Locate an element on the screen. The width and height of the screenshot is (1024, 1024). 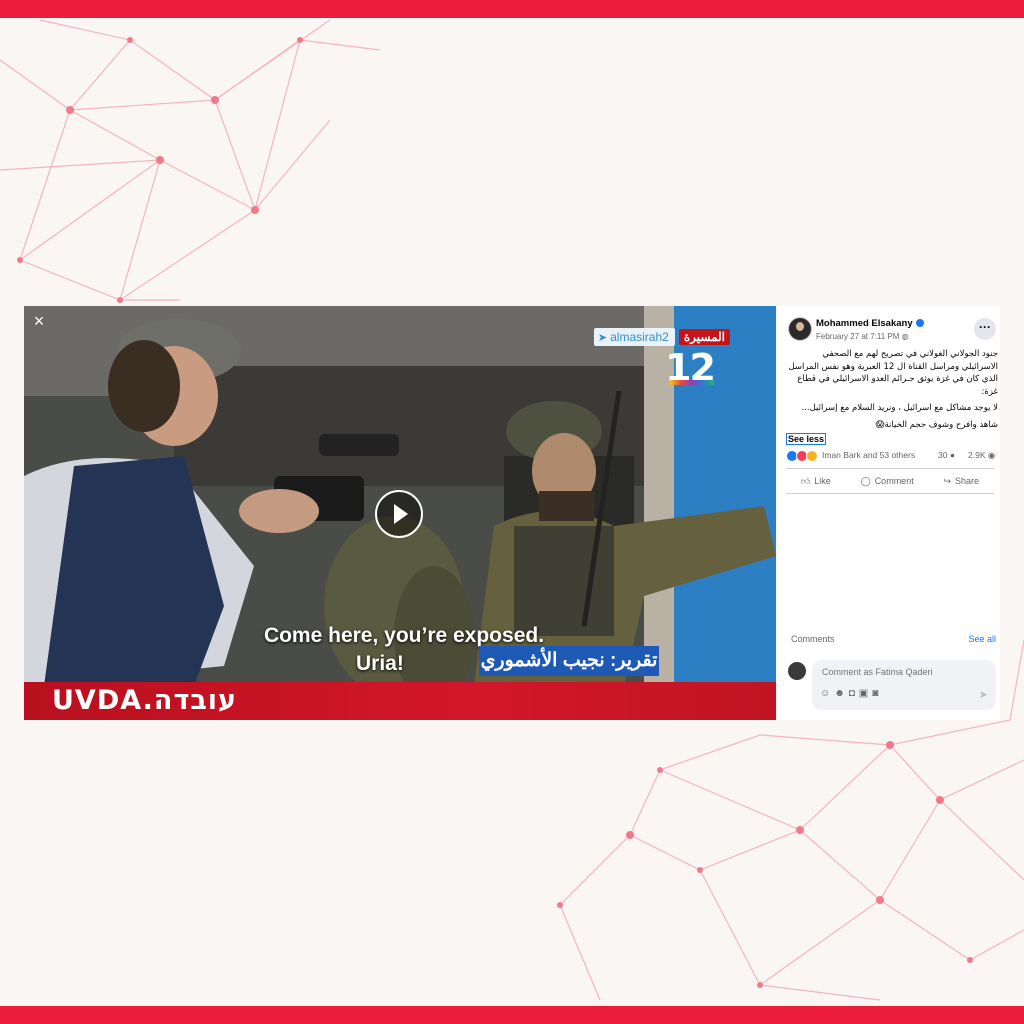
channel-handle-text: almasirah2 is located at coordinates (639, 337).